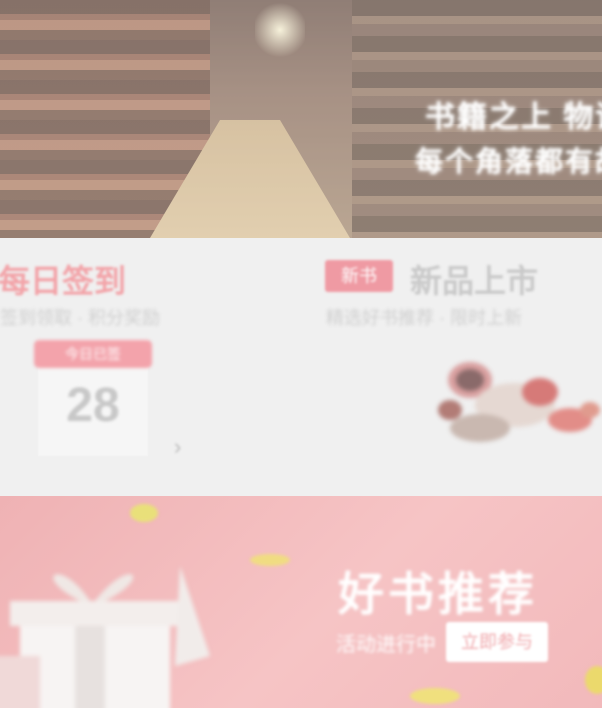 This screenshot has width=602, height=708. Describe the element at coordinates (474, 279) in the screenshot. I see `new-arrivals-title: 新品上市` at that location.